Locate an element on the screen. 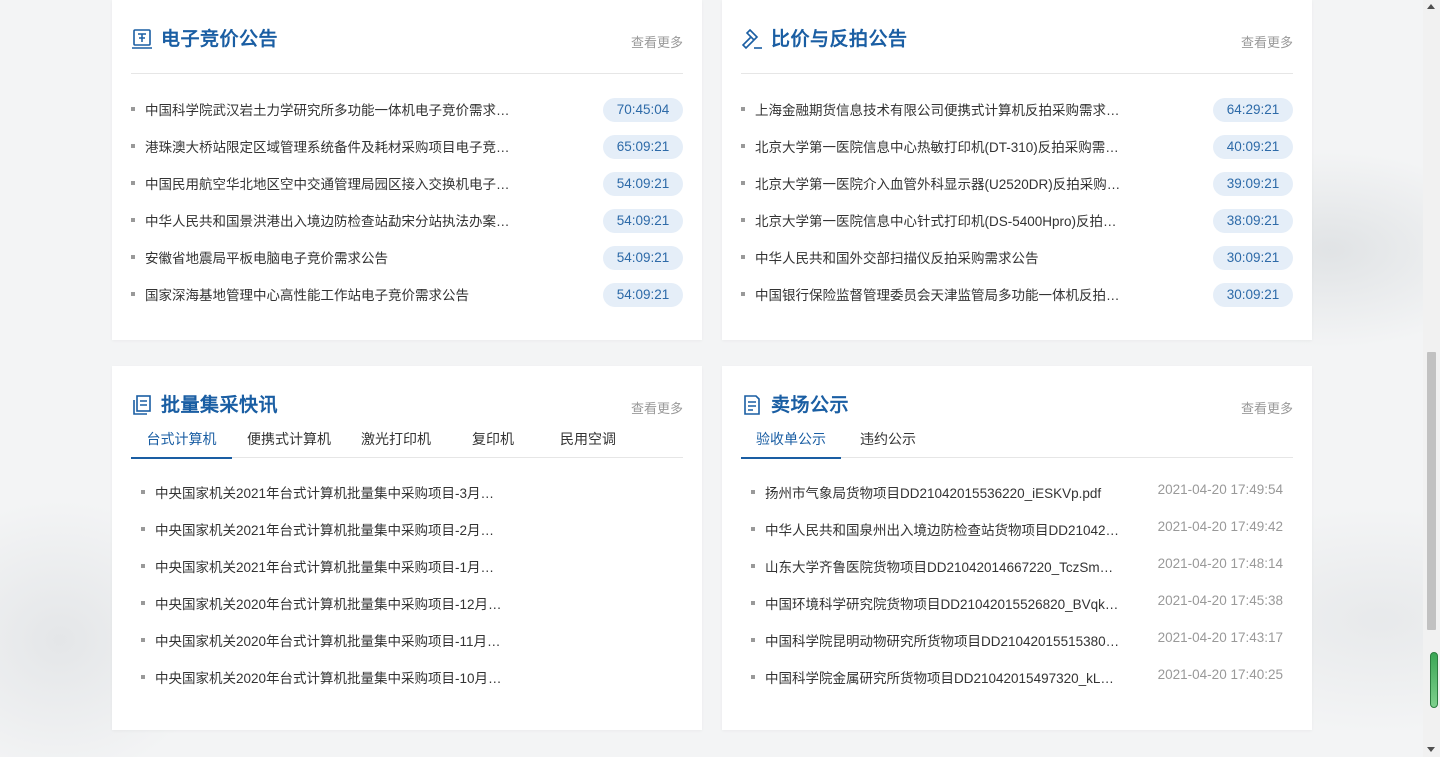 This screenshot has height=757, width=1440. news-link: 中央国家机关2021年台式计算机批量集中采购项目-1月份采购结果公告 is located at coordinates (331, 566).